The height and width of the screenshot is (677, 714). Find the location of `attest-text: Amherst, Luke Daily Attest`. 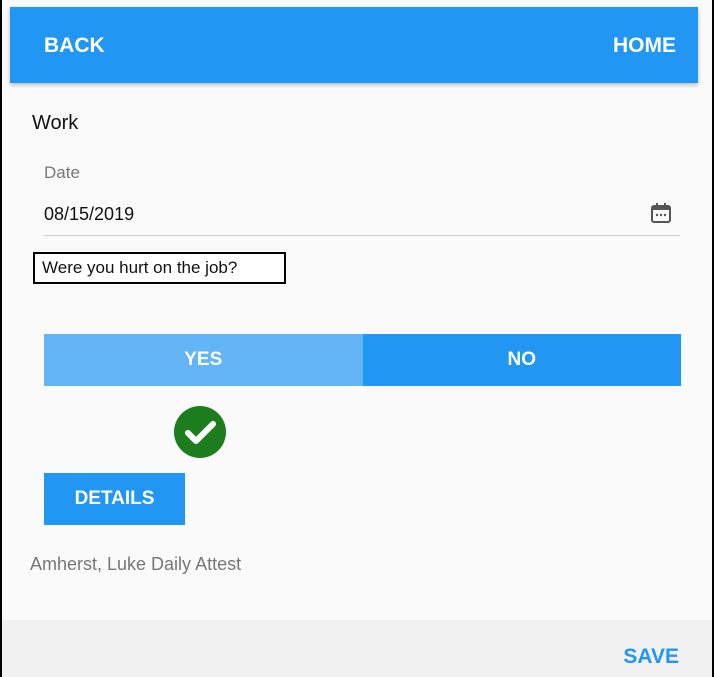

attest-text: Amherst, Luke Daily Attest is located at coordinates (136, 564).